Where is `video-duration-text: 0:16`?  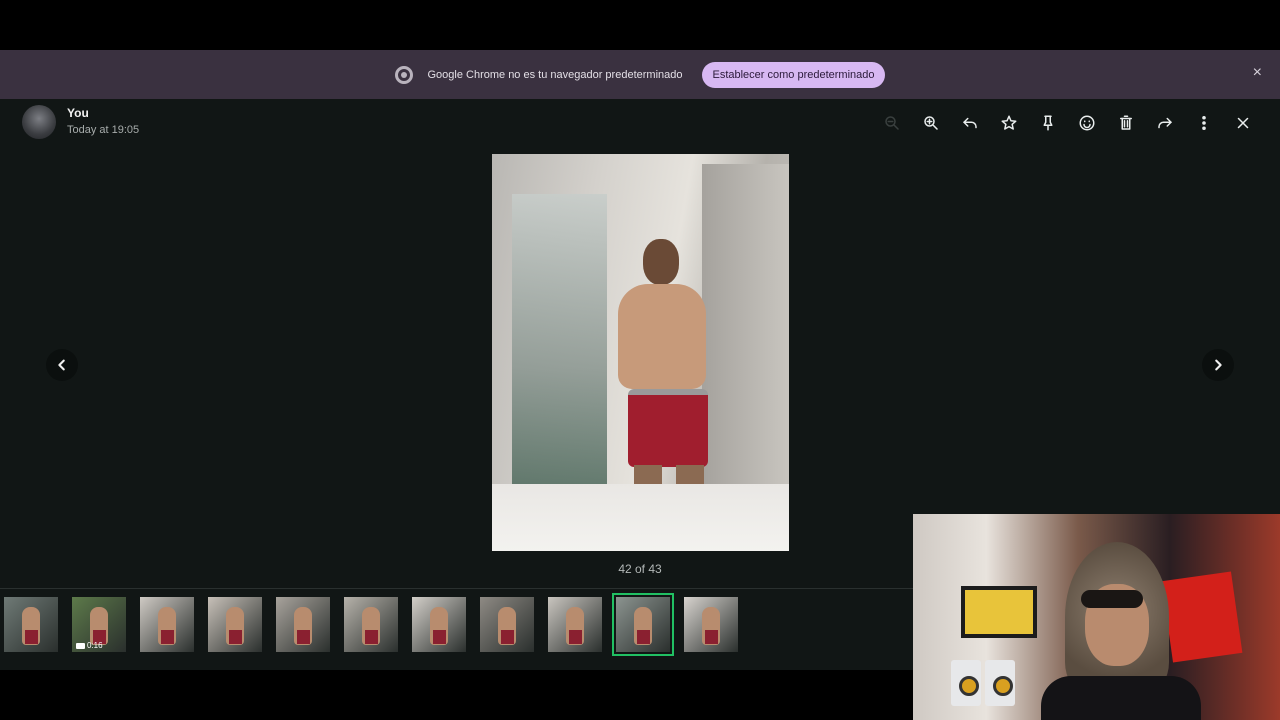
video-duration-text: 0:16 is located at coordinates (95, 645).